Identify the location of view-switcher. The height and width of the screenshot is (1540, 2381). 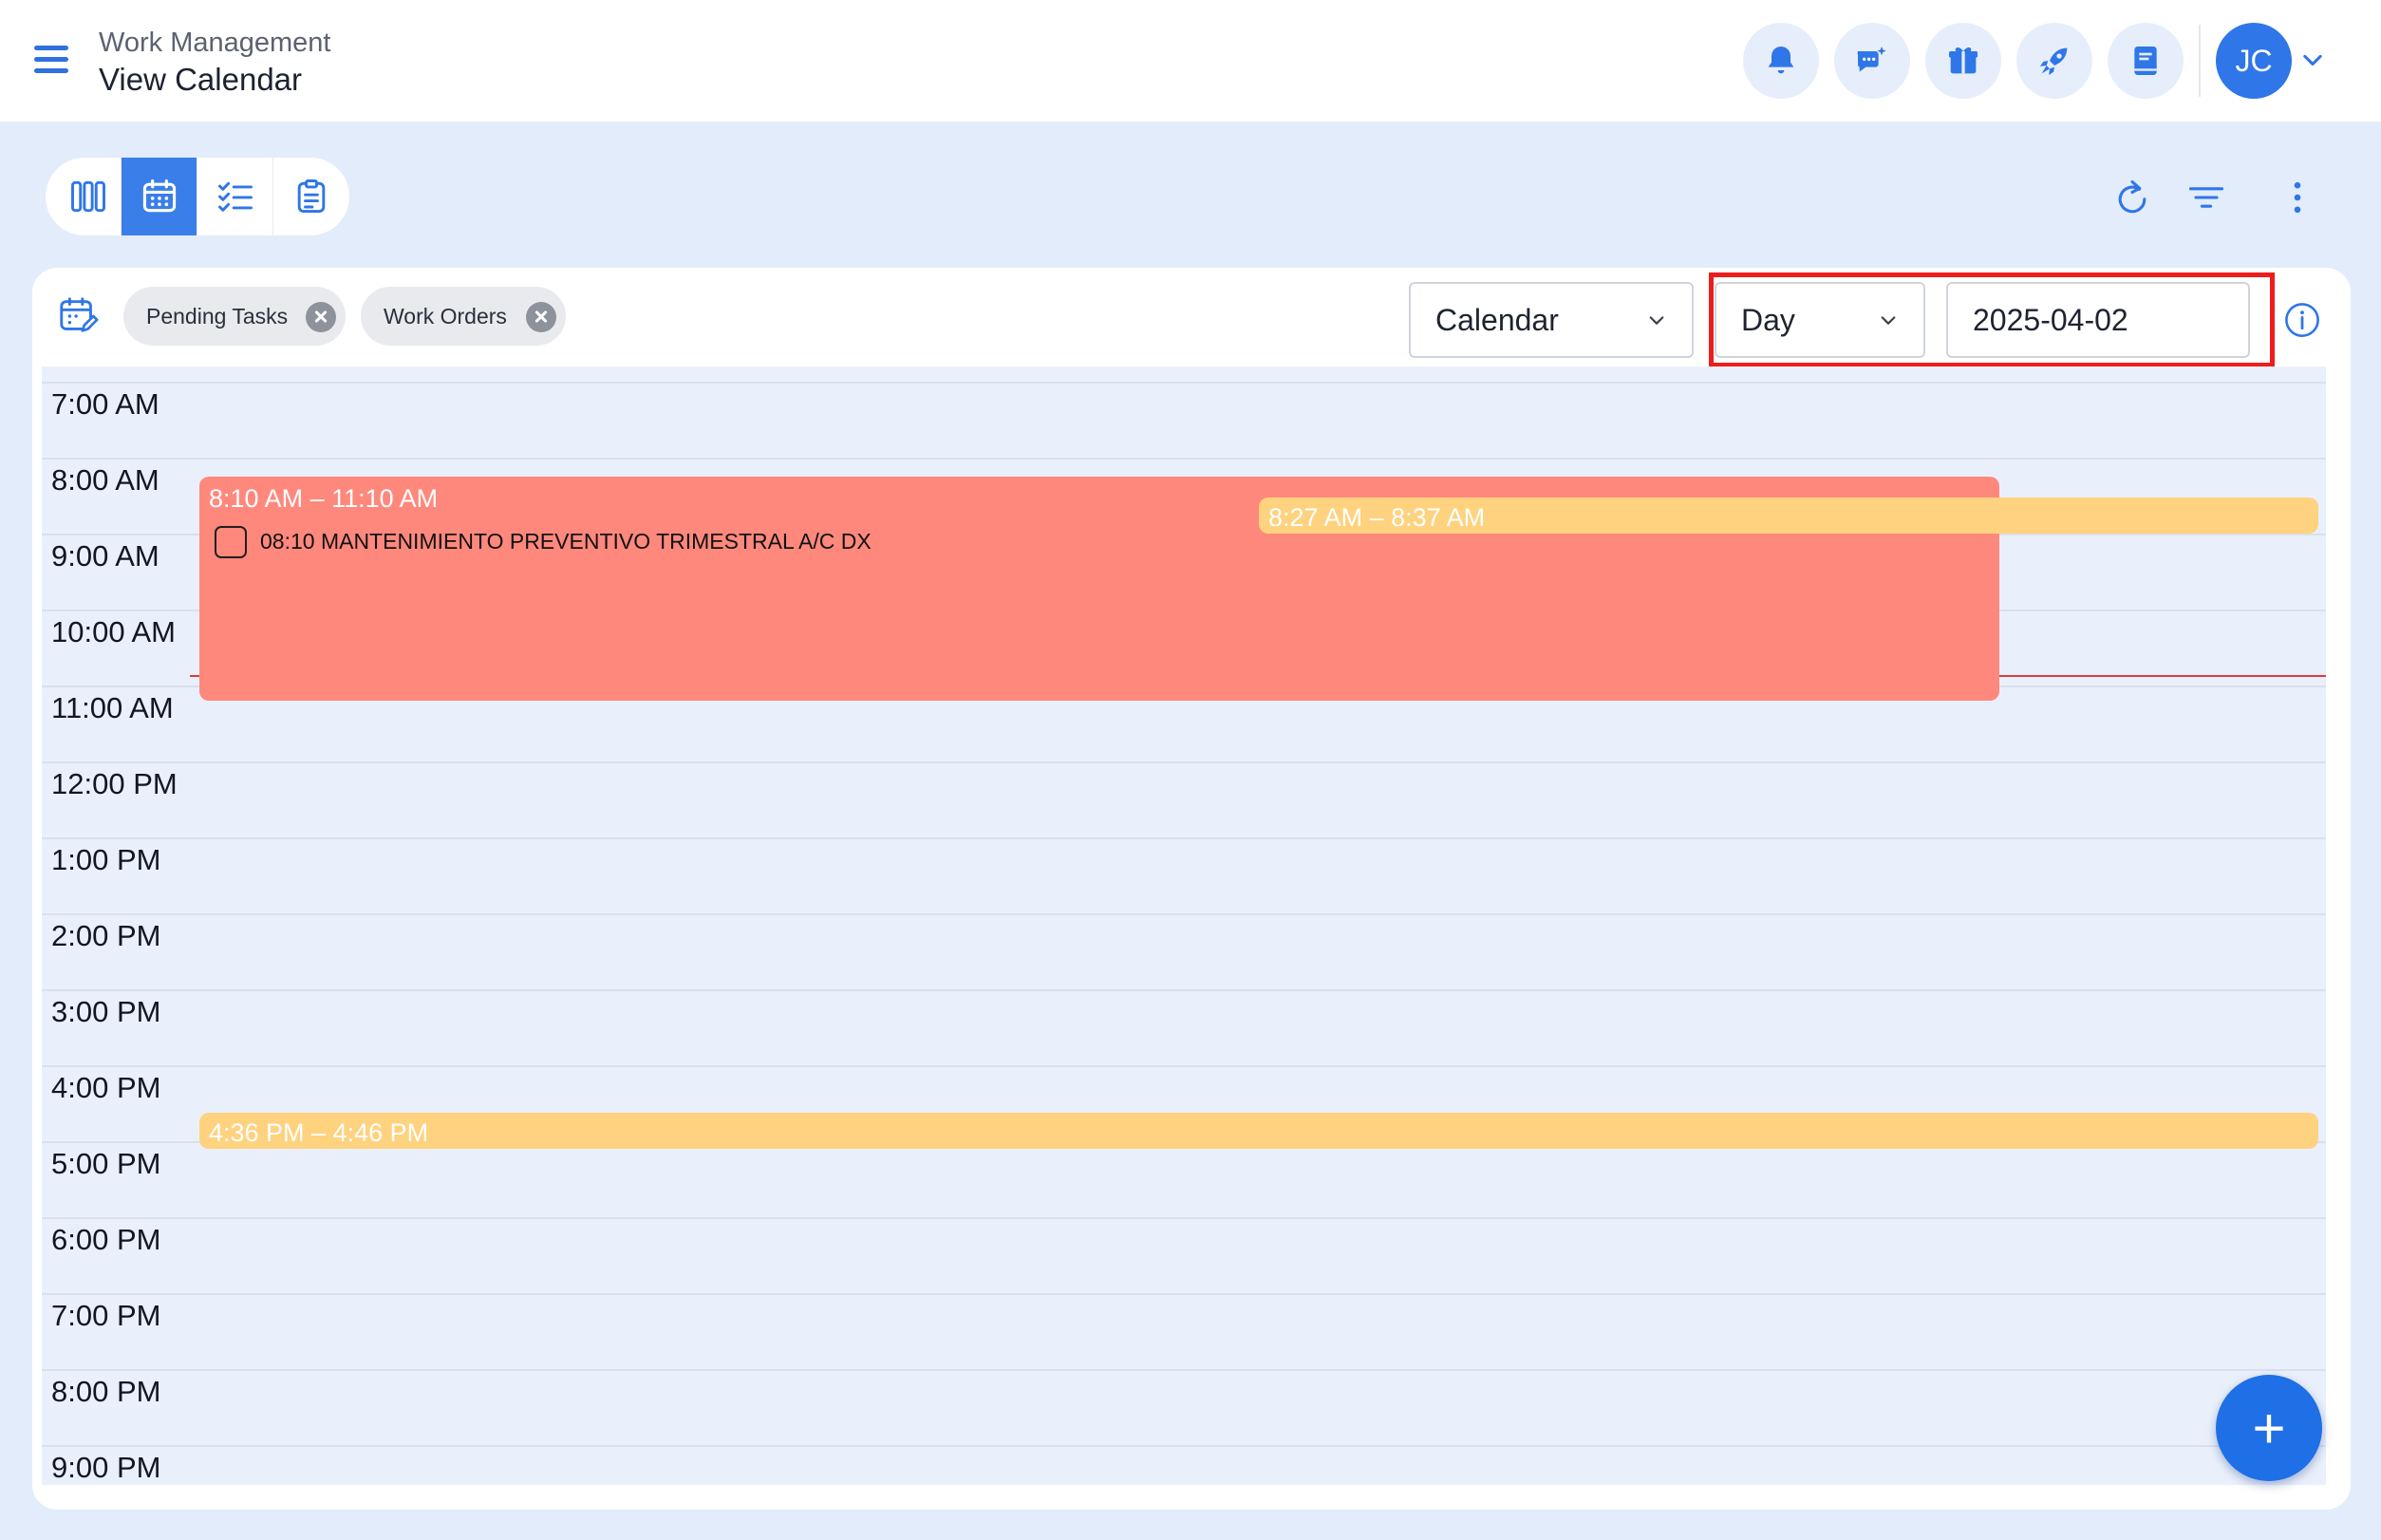
(197, 196).